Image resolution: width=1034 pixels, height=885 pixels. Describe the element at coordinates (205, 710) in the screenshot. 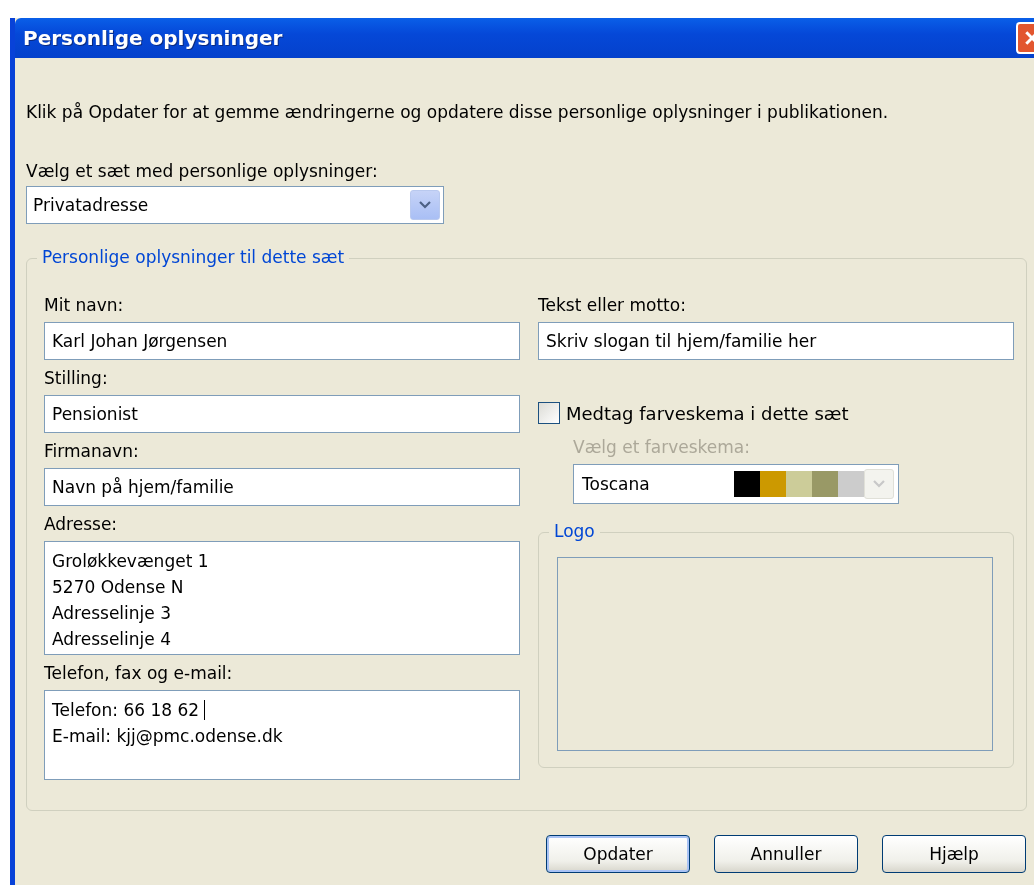

I see `text-caret` at that location.